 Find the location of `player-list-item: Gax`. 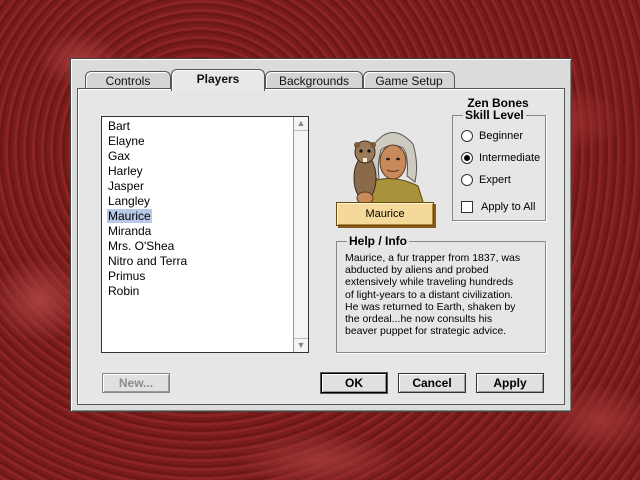

player-list-item: Gax is located at coordinates (197, 156).